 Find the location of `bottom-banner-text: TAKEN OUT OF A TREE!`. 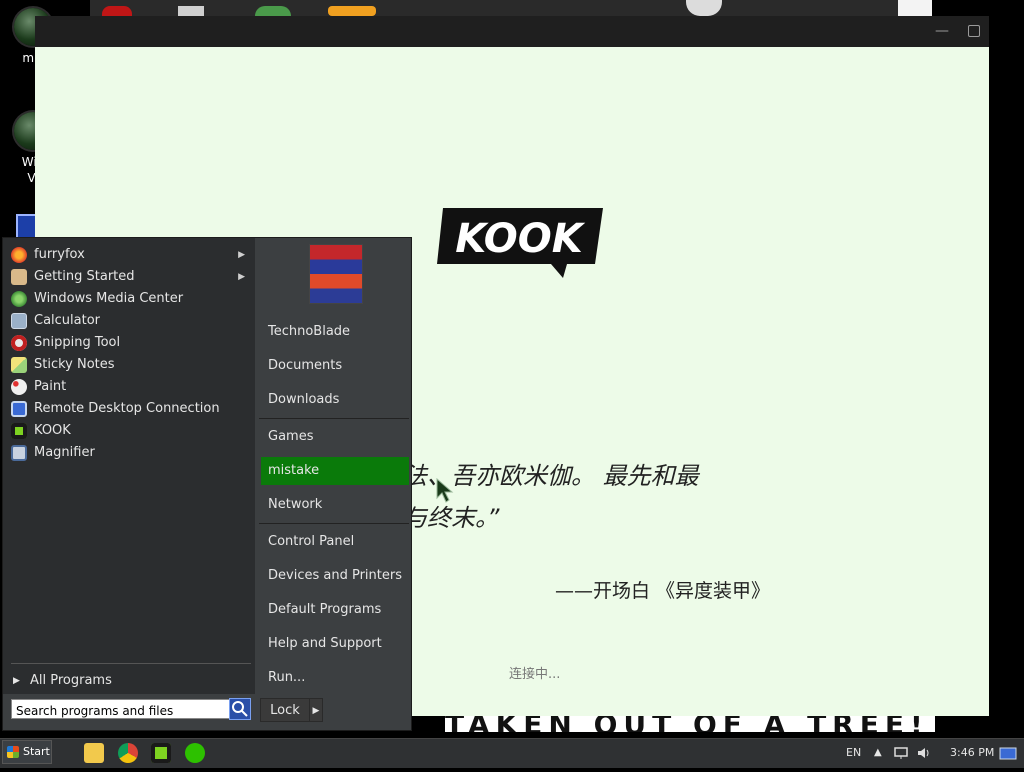

bottom-banner-text: TAKEN OUT OF A TREE! is located at coordinates (690, 724).